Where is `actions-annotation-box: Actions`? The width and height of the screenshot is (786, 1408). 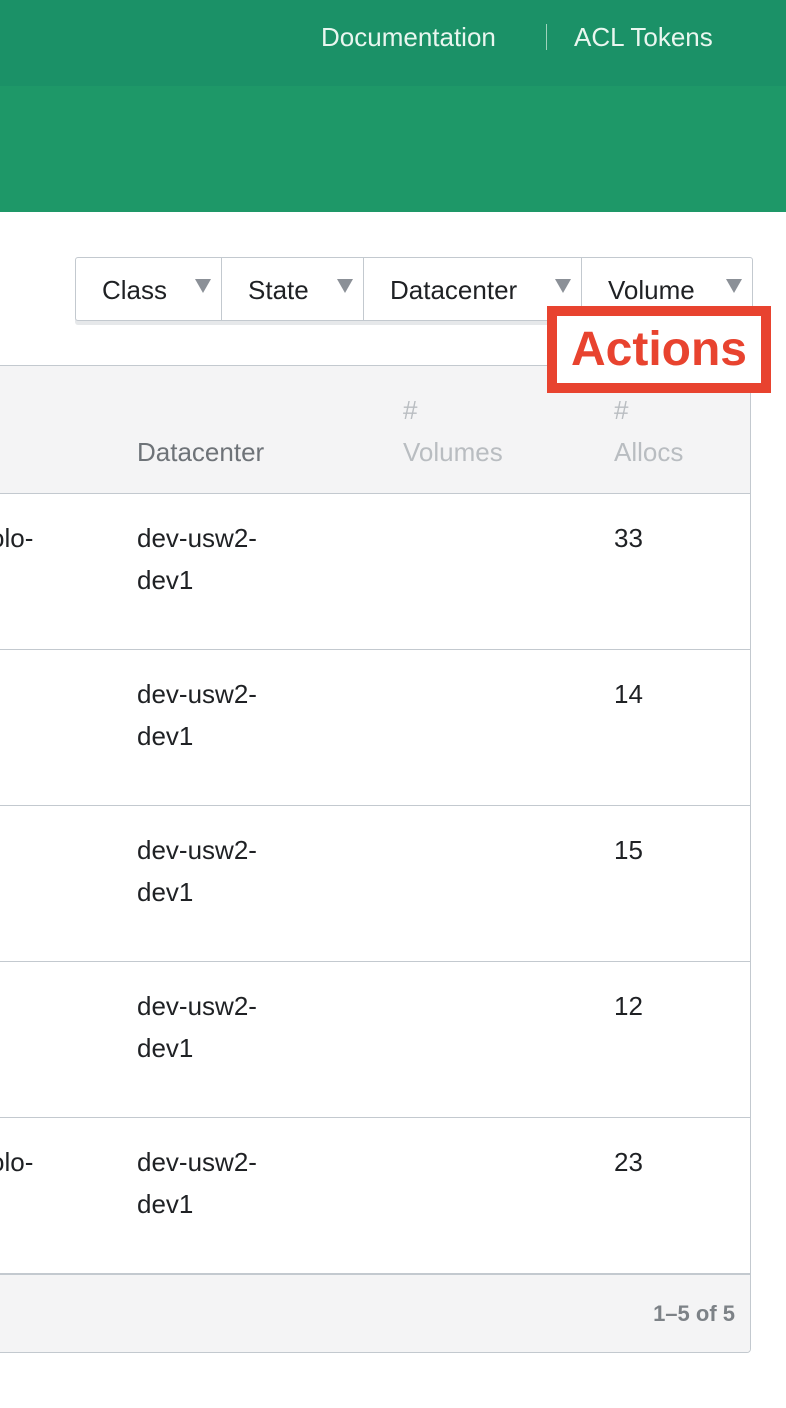 actions-annotation-box: Actions is located at coordinates (659, 349).